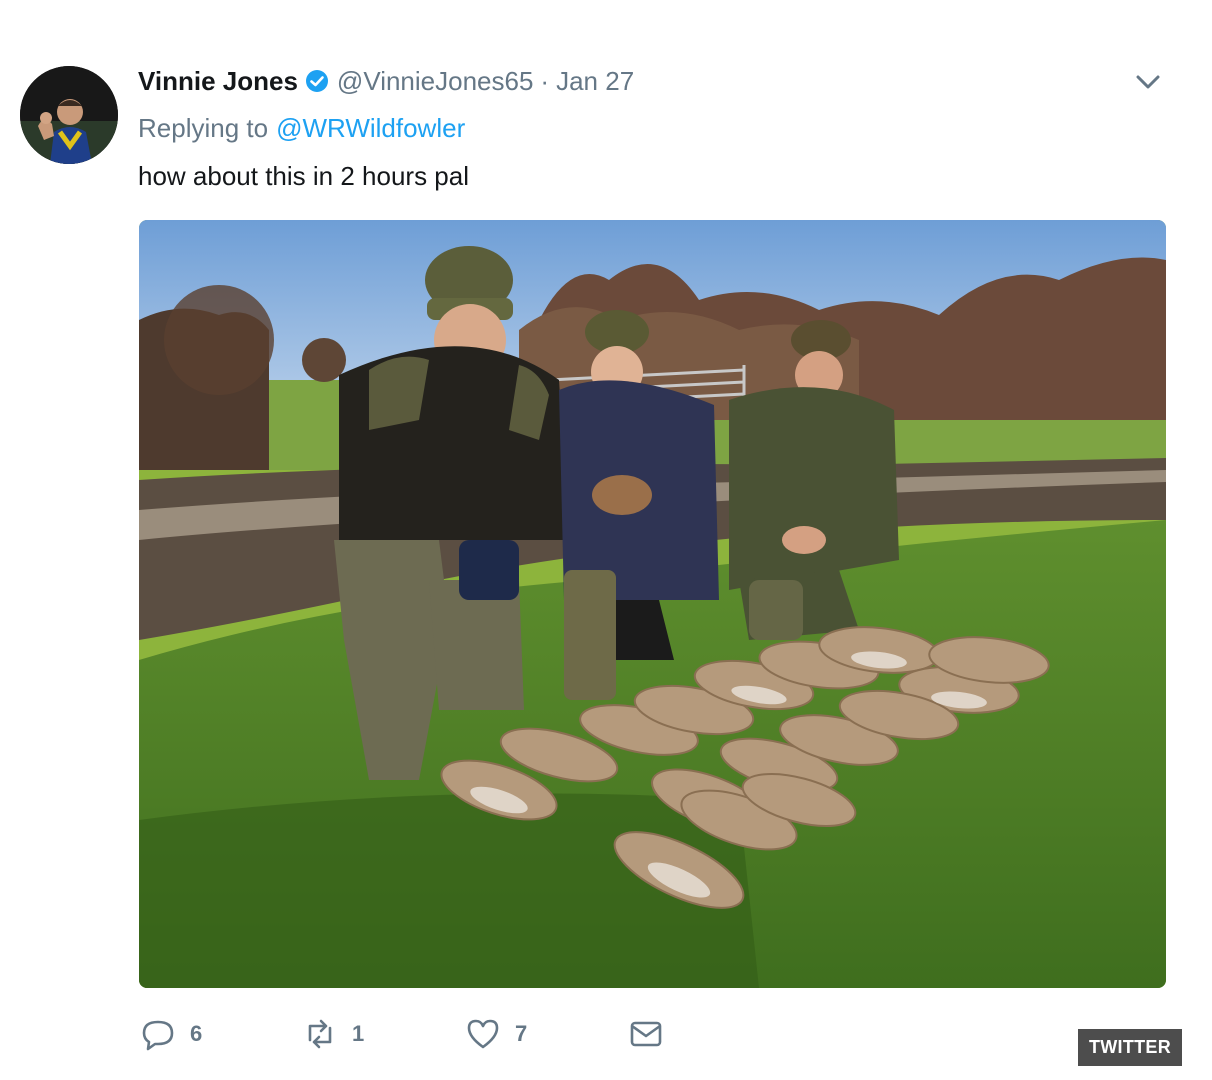 Image resolution: width=1212 pixels, height=1080 pixels. I want to click on tweet-text: how about this in 2 hours pal, so click(303, 176).